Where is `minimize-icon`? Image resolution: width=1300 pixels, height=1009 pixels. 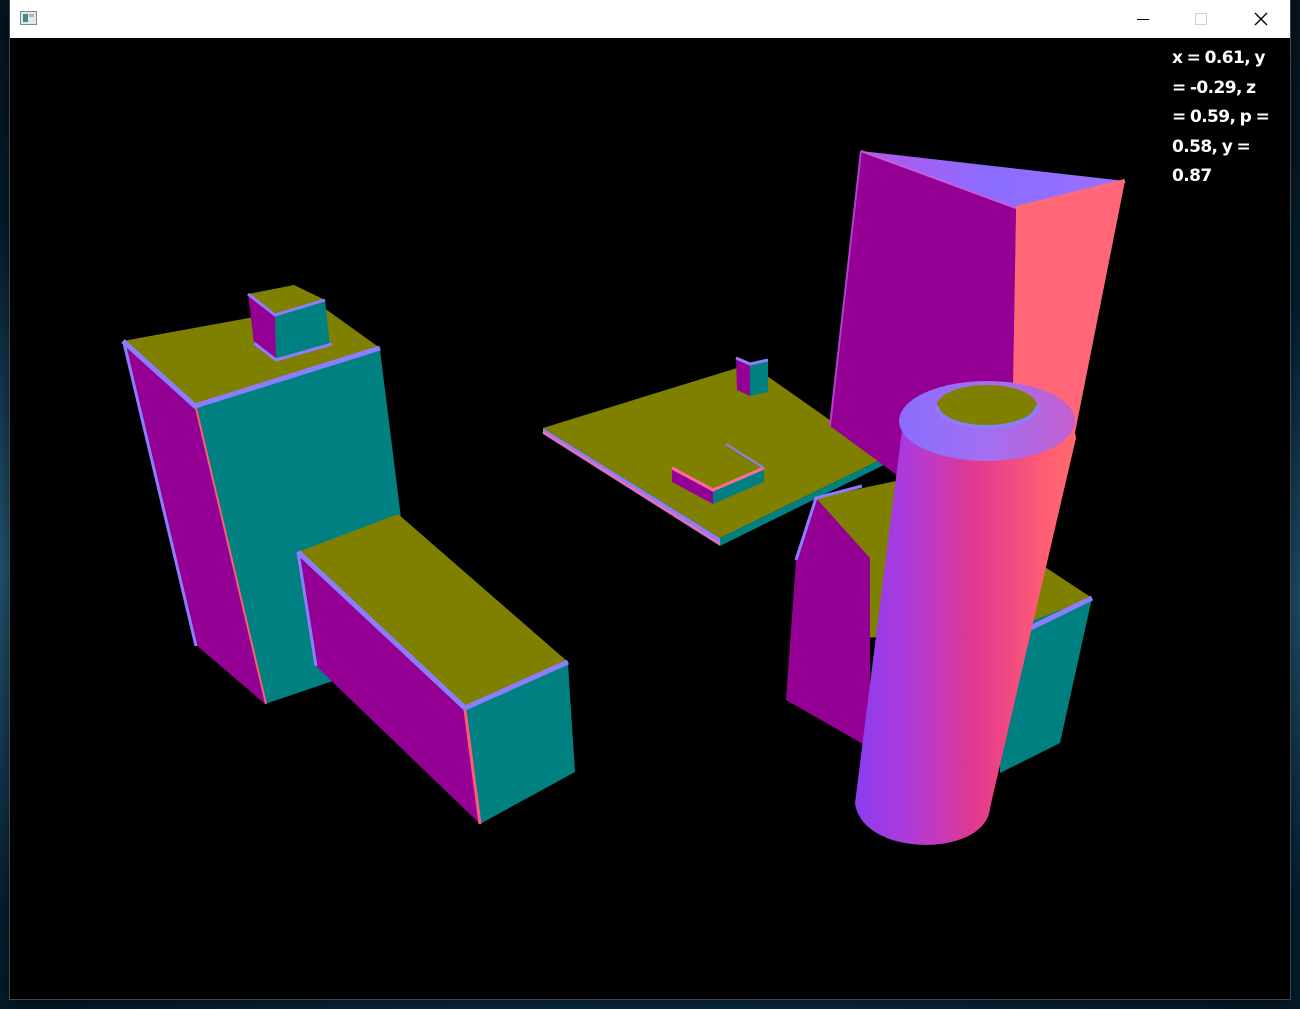
minimize-icon is located at coordinates (1143, 19).